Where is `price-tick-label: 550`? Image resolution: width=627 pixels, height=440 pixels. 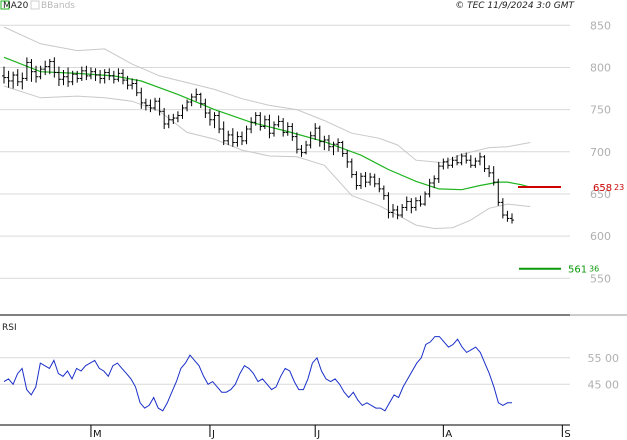
price-tick-label: 550 is located at coordinates (600, 278).